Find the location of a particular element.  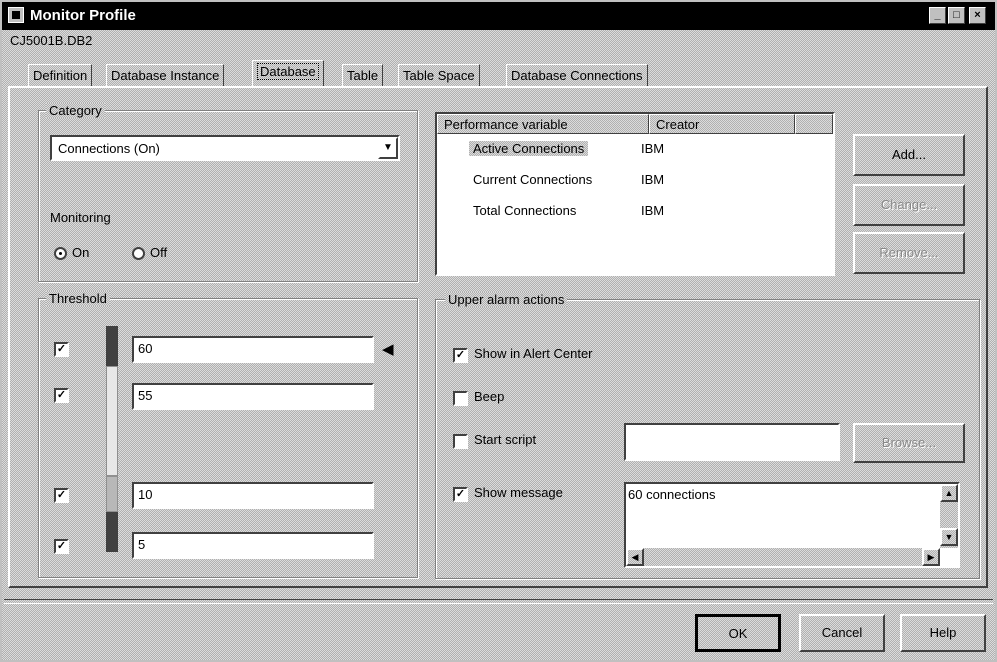

threshold-upper-warning-checkbox: ✓ is located at coordinates (61, 395).